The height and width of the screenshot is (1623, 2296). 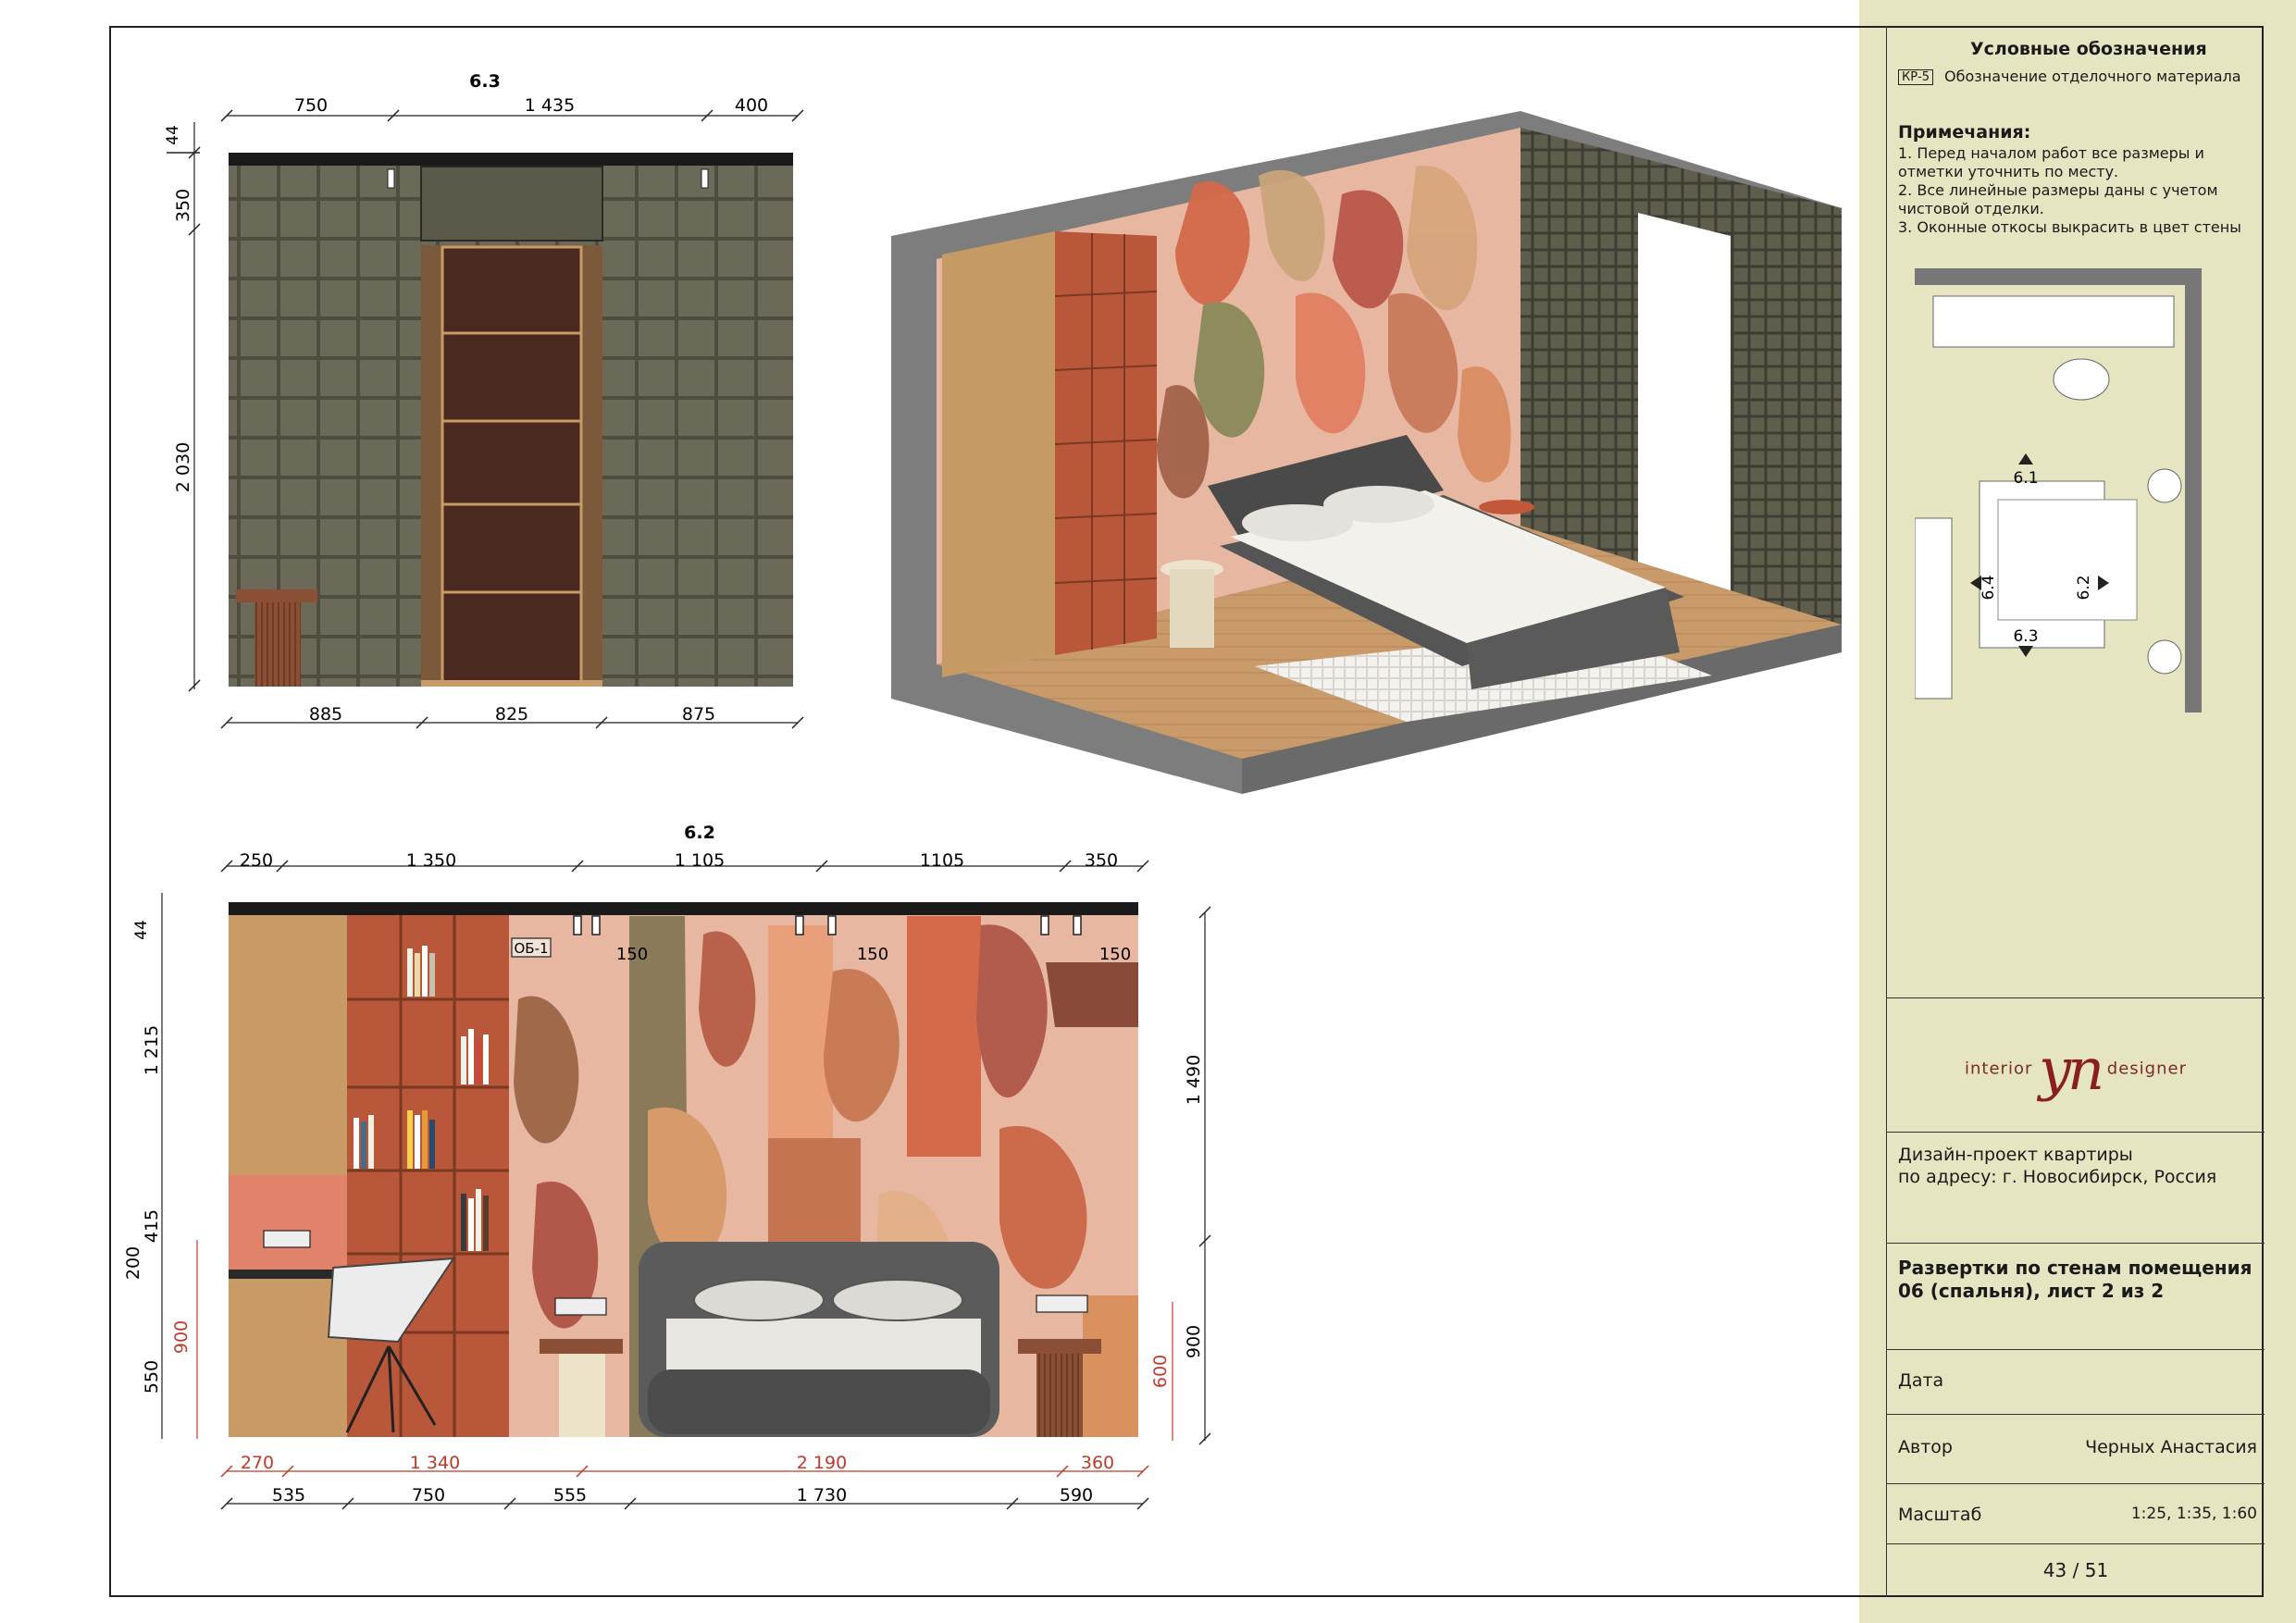 I want to click on notes-heading: Примечания:, so click(x=1965, y=132).